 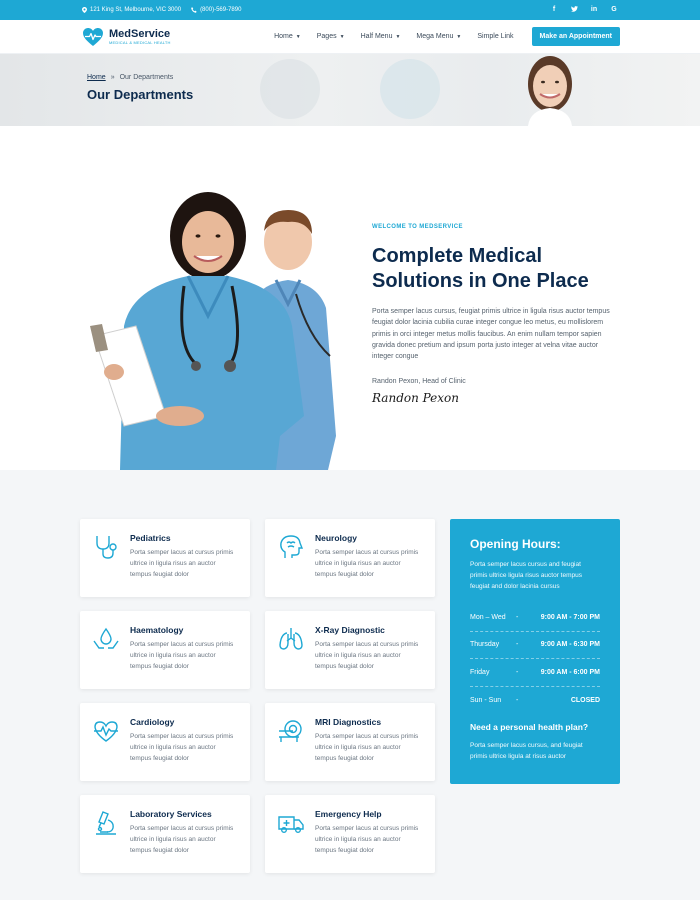 I want to click on brand-name: MedService, so click(x=140, y=33).